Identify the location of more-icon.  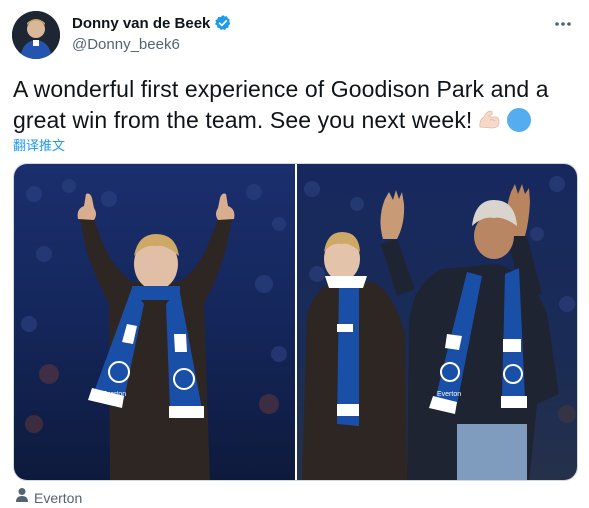
(563, 24).